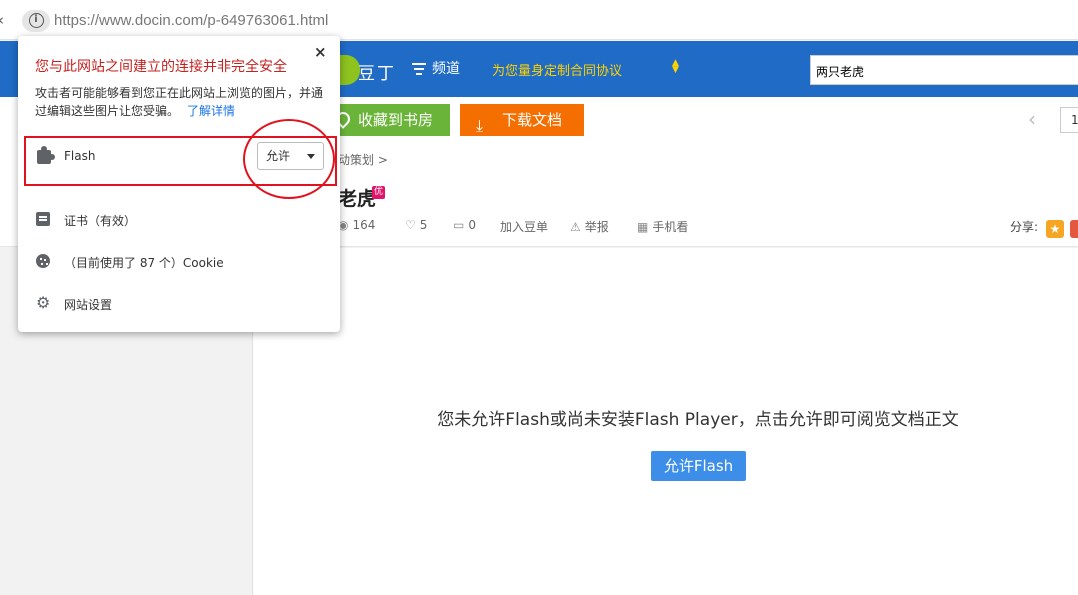  What do you see at coordinates (557, 69) in the screenshot?
I see `nav-custom-contract-link: 为您量身定制合同协议` at bounding box center [557, 69].